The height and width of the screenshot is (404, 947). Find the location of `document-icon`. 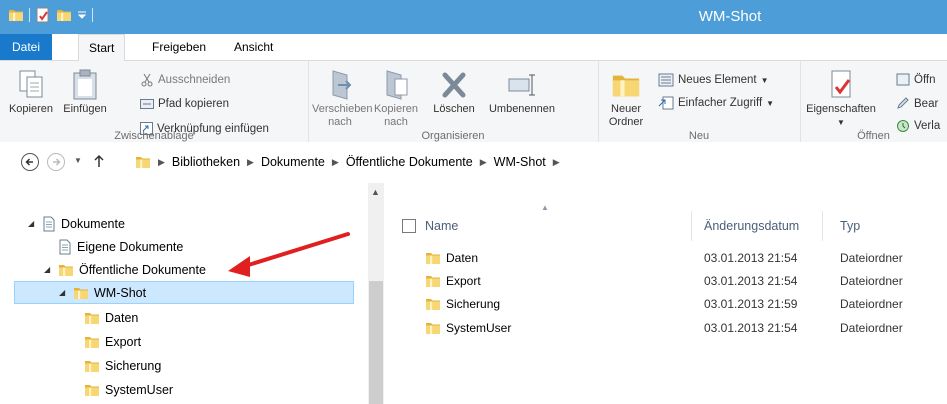

document-icon is located at coordinates (65, 247).